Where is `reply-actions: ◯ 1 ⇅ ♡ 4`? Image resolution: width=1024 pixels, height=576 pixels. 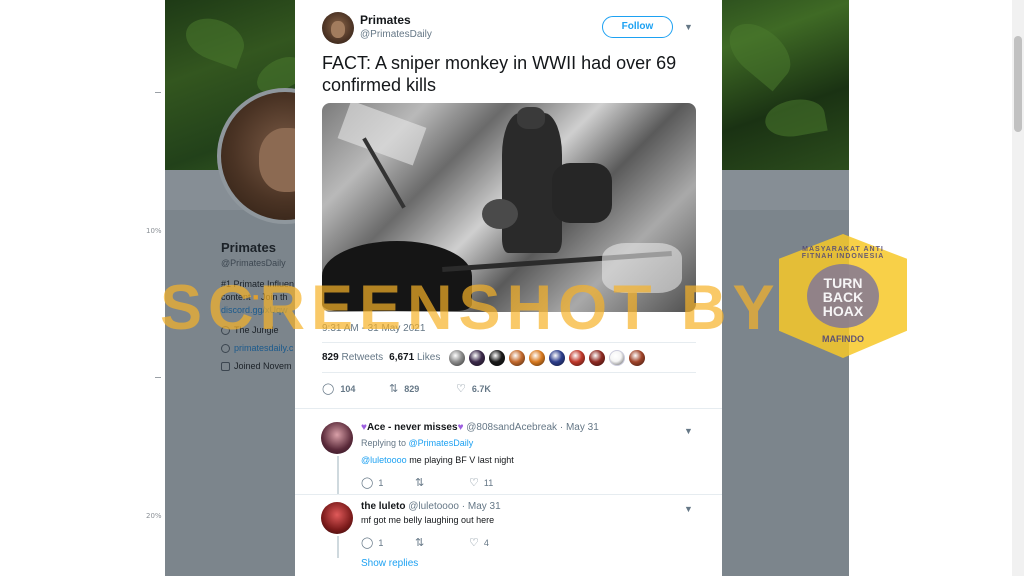
reply-actions: ◯ 1 ⇅ ♡ 4 is located at coordinates (442, 542).